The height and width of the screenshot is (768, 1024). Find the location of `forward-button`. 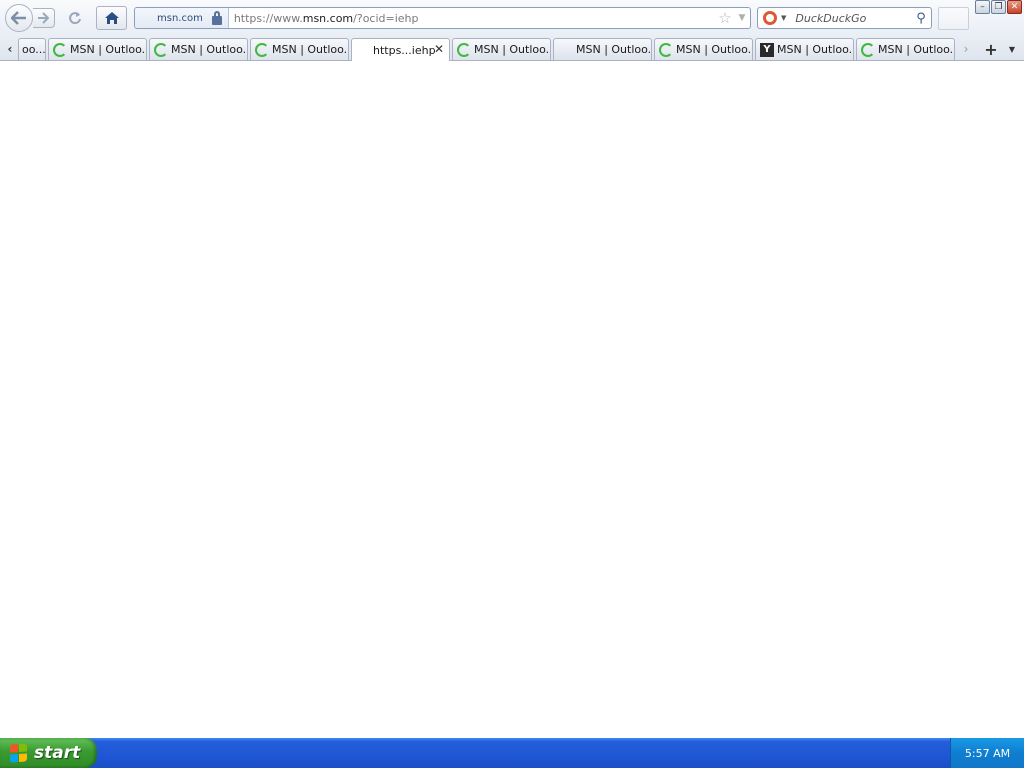

forward-button is located at coordinates (44, 18).